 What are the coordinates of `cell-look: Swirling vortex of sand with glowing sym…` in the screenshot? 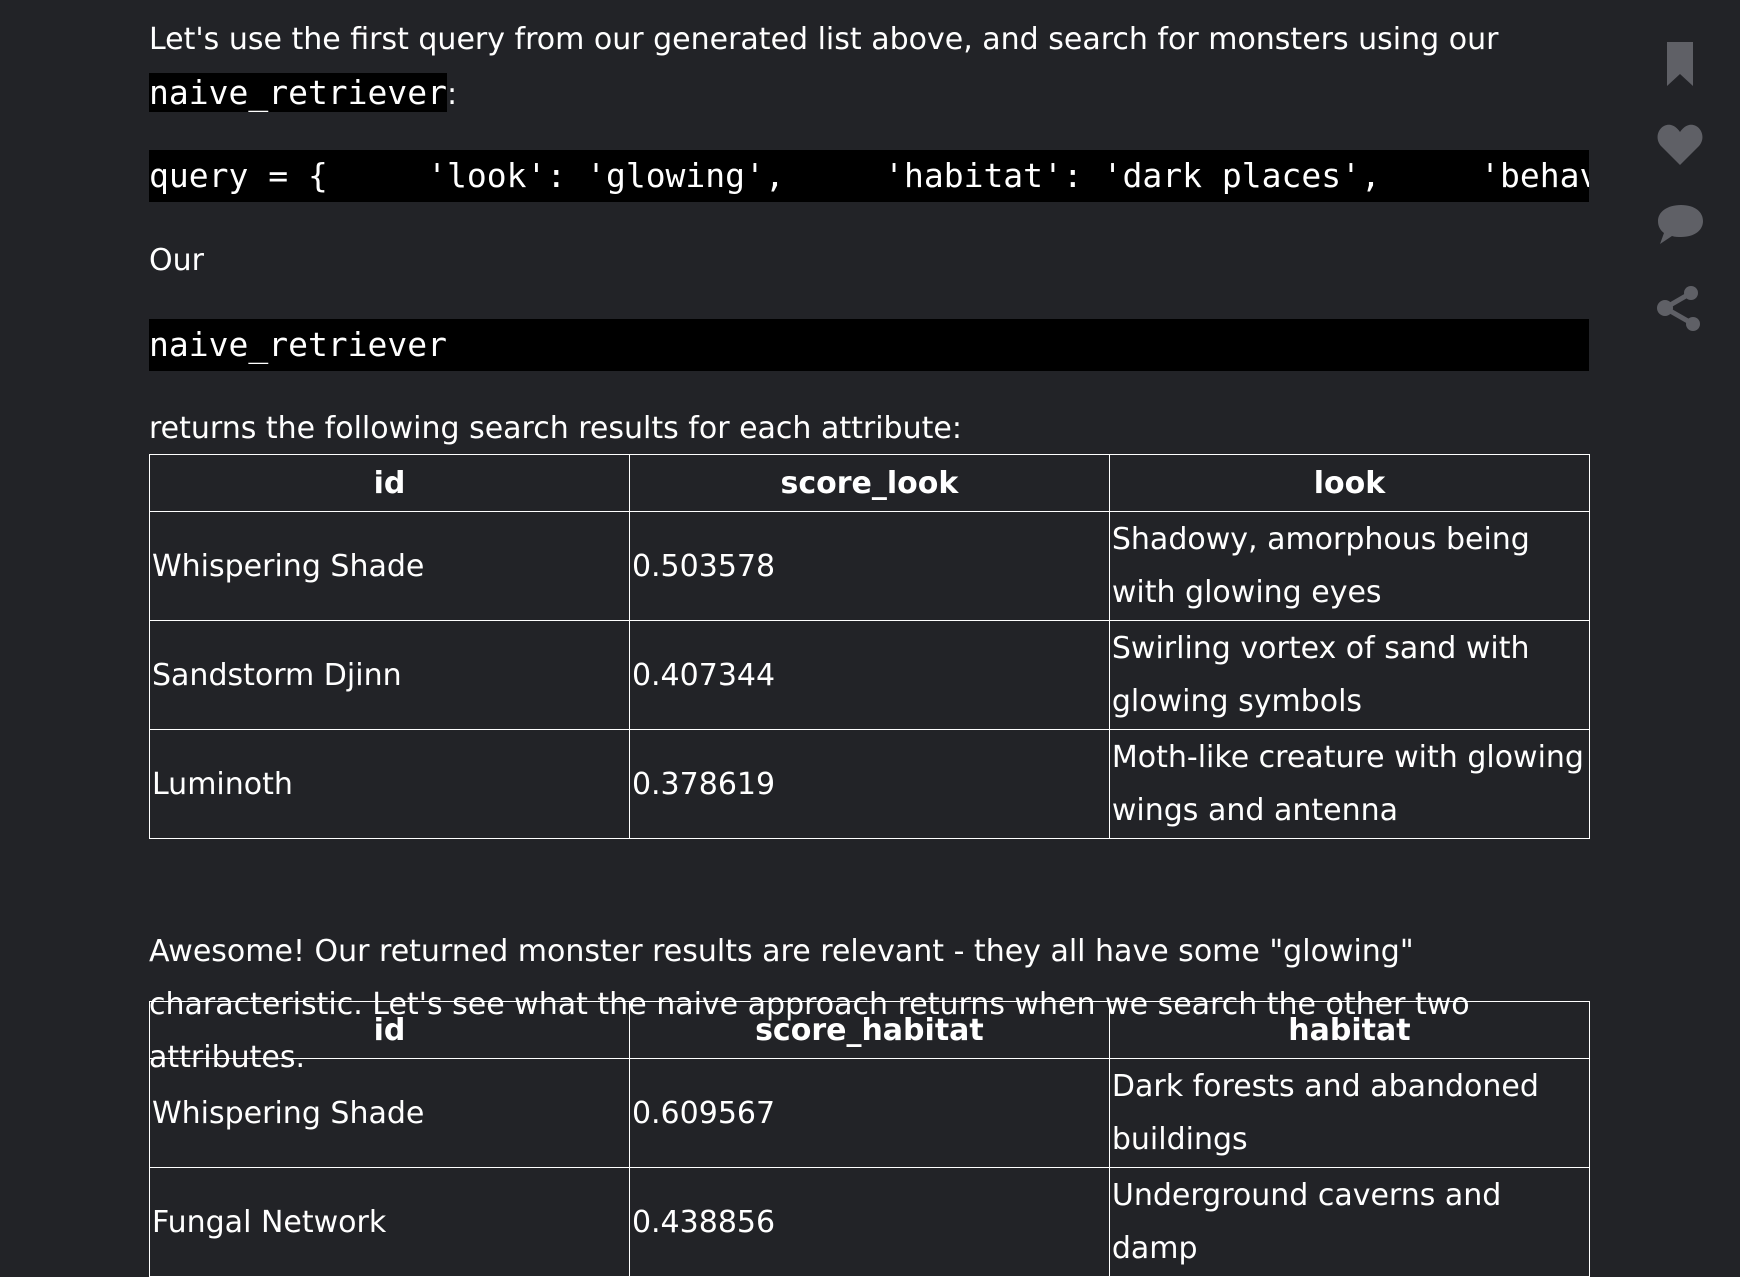 It's located at (1349, 675).